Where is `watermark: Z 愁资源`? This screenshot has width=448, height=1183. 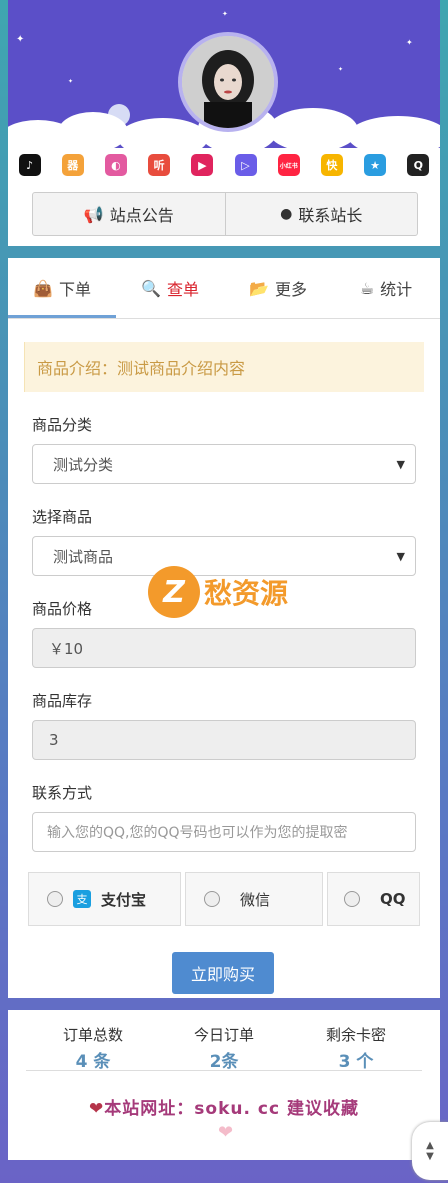
watermark: Z 愁资源 is located at coordinates (218, 592).